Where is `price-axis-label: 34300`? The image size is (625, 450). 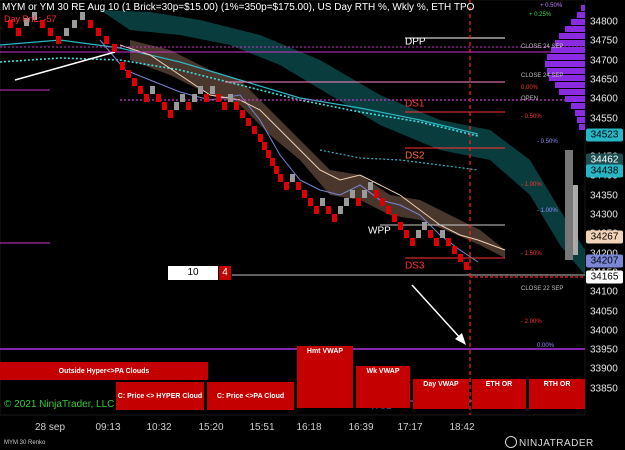
price-axis-label: 34300 is located at coordinates (604, 215).